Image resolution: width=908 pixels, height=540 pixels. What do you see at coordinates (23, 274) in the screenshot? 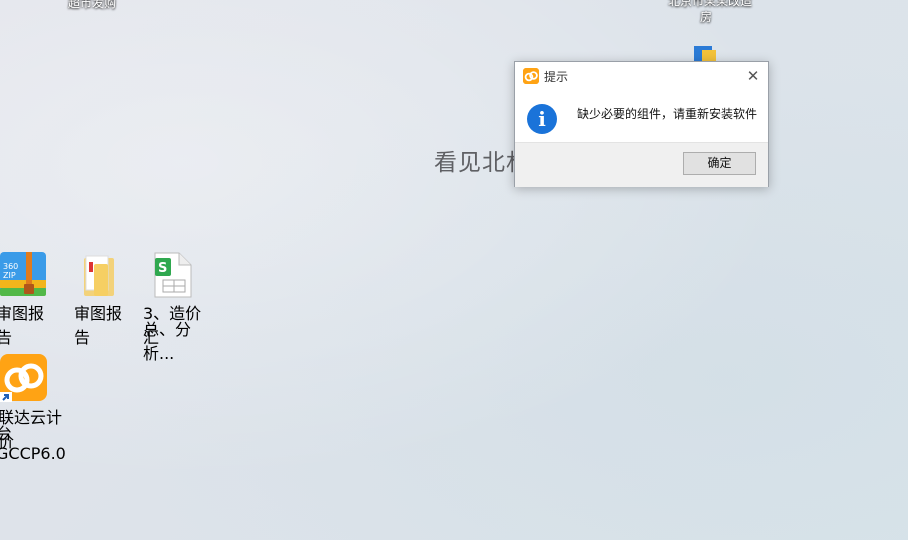
I see `zip-archive-icon: 360 ZIP` at bounding box center [23, 274].